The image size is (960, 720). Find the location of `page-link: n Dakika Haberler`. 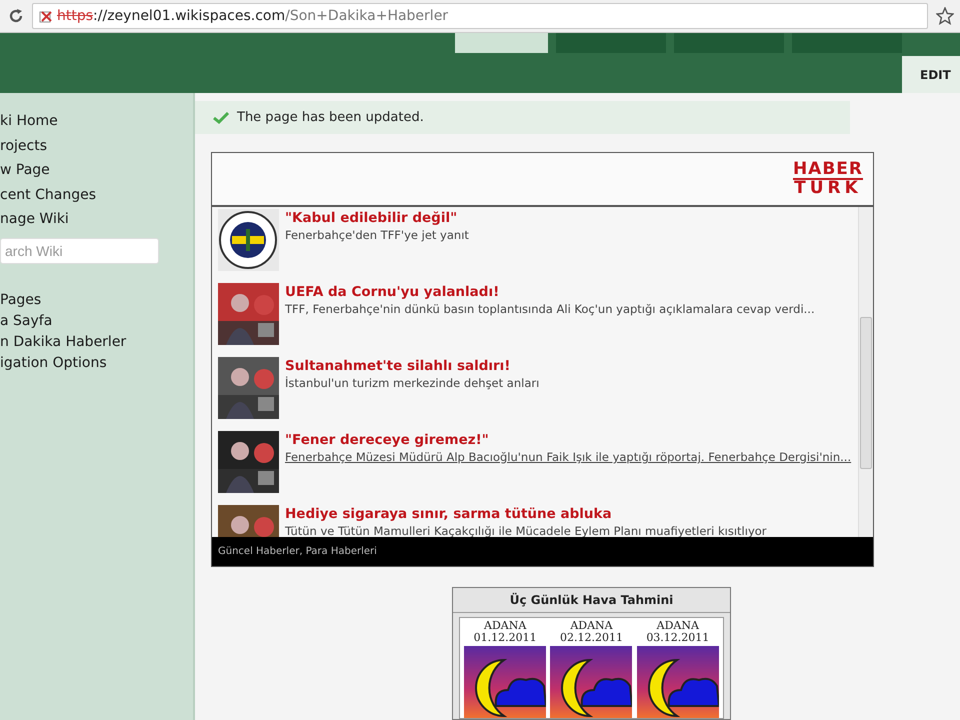

page-link: n Dakika Haberler is located at coordinates (63, 342).